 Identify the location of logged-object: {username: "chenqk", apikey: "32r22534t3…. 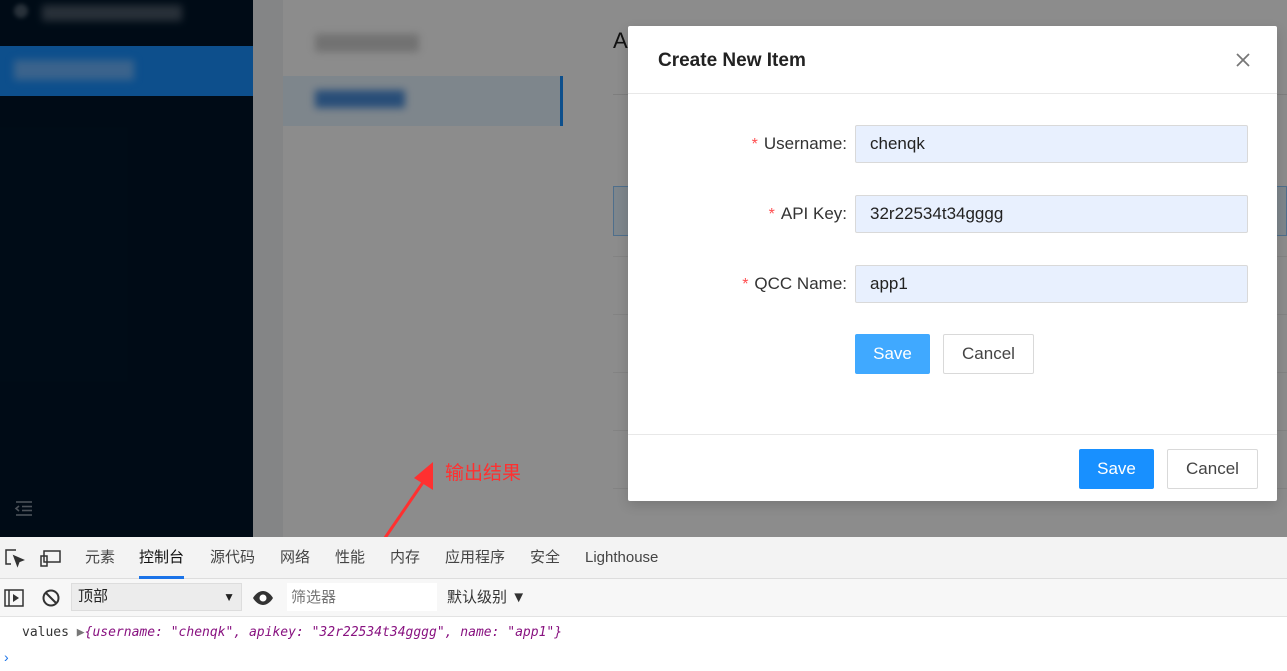
(323, 632).